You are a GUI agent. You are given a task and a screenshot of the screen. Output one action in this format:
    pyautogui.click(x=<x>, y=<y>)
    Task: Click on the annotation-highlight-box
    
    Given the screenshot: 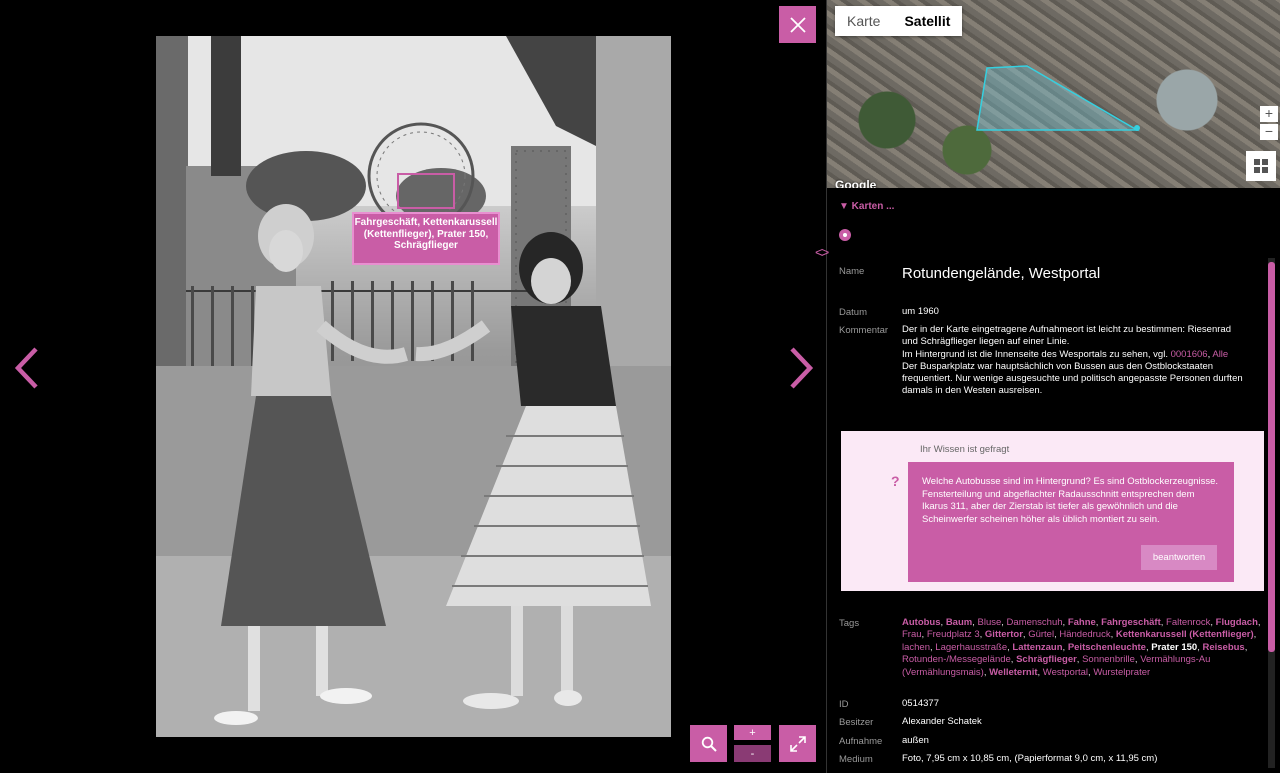 What is the action you would take?
    pyautogui.click(x=426, y=191)
    